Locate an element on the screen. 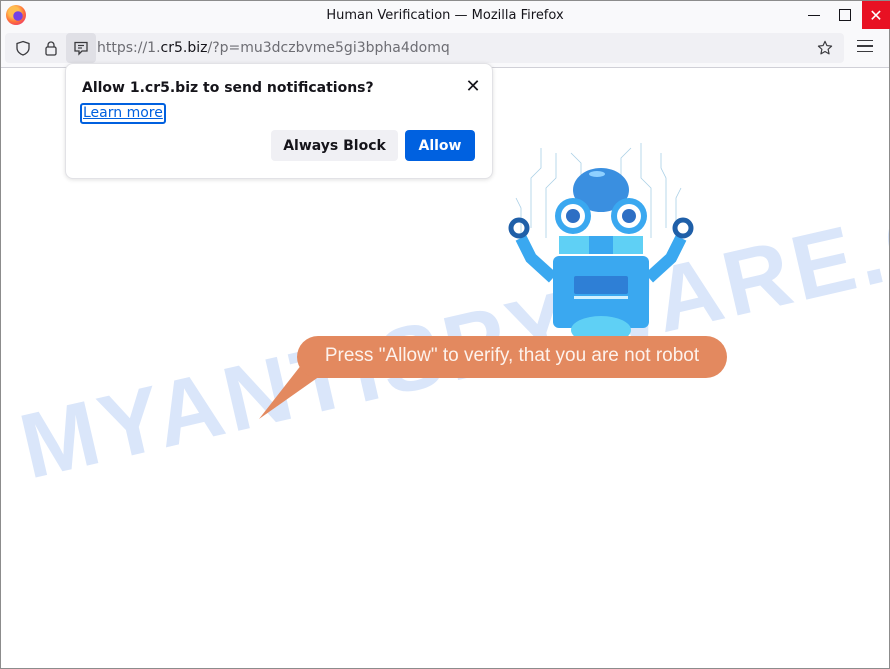 The width and height of the screenshot is (890, 669). window-title: Human Verification — Mozilla Firefox is located at coordinates (445, 15).